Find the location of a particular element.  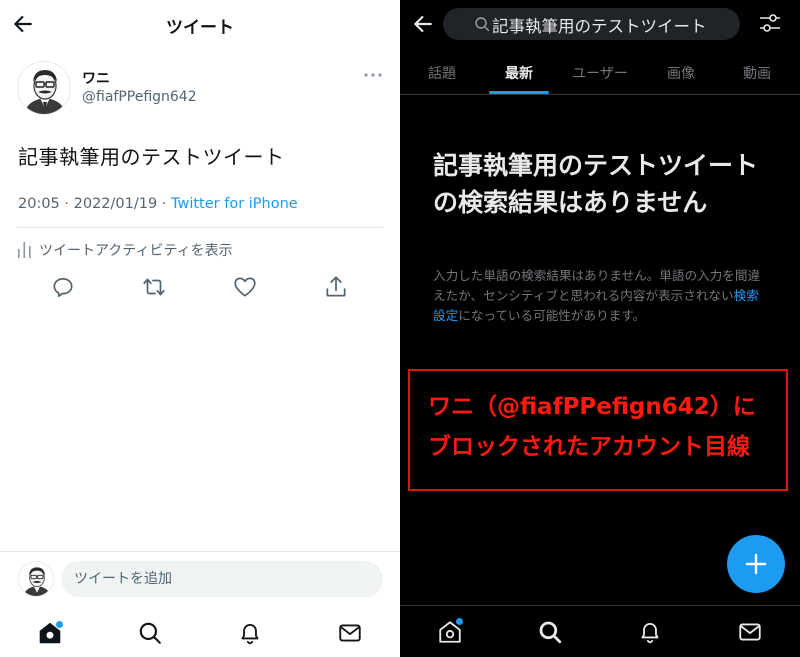

share-icon is located at coordinates (336, 287).